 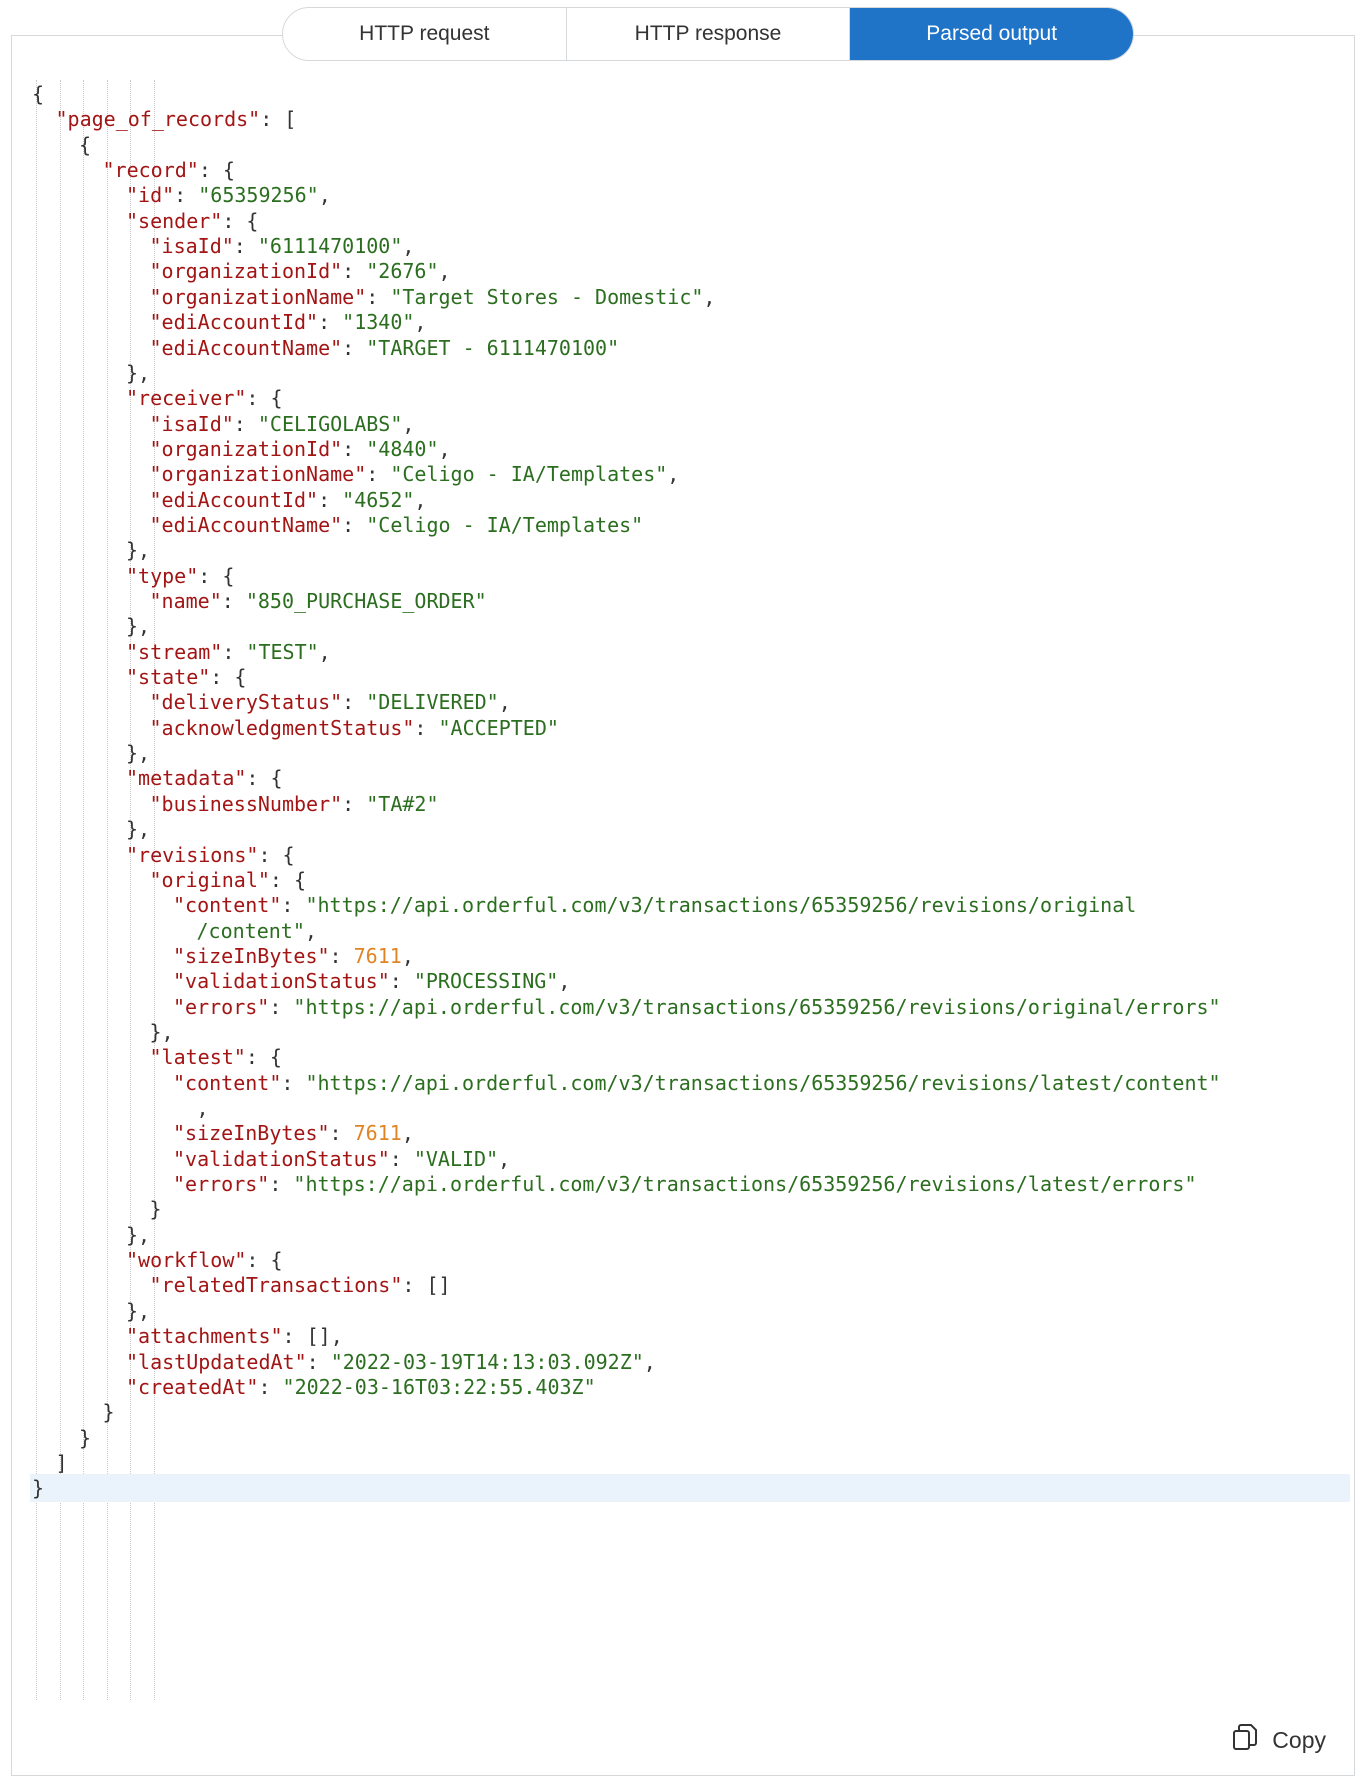 I want to click on tab-parsed-output: Parsed output, so click(x=991, y=34).